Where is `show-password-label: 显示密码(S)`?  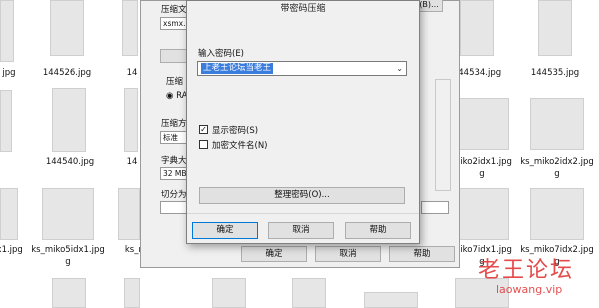 show-password-label: 显示密码(S) is located at coordinates (235, 131).